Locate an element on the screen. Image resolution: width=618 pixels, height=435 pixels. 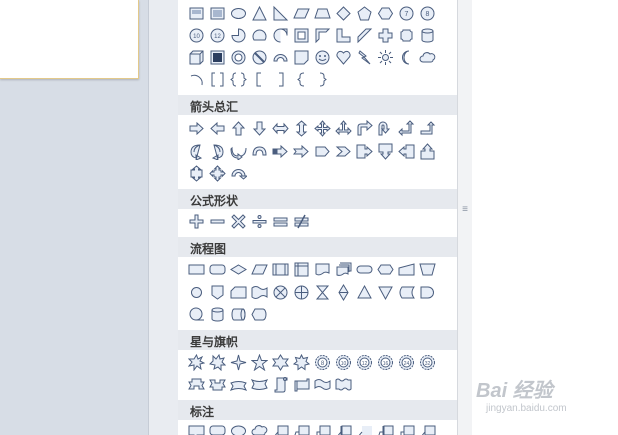
smiley-face-shape is located at coordinates (322, 57).